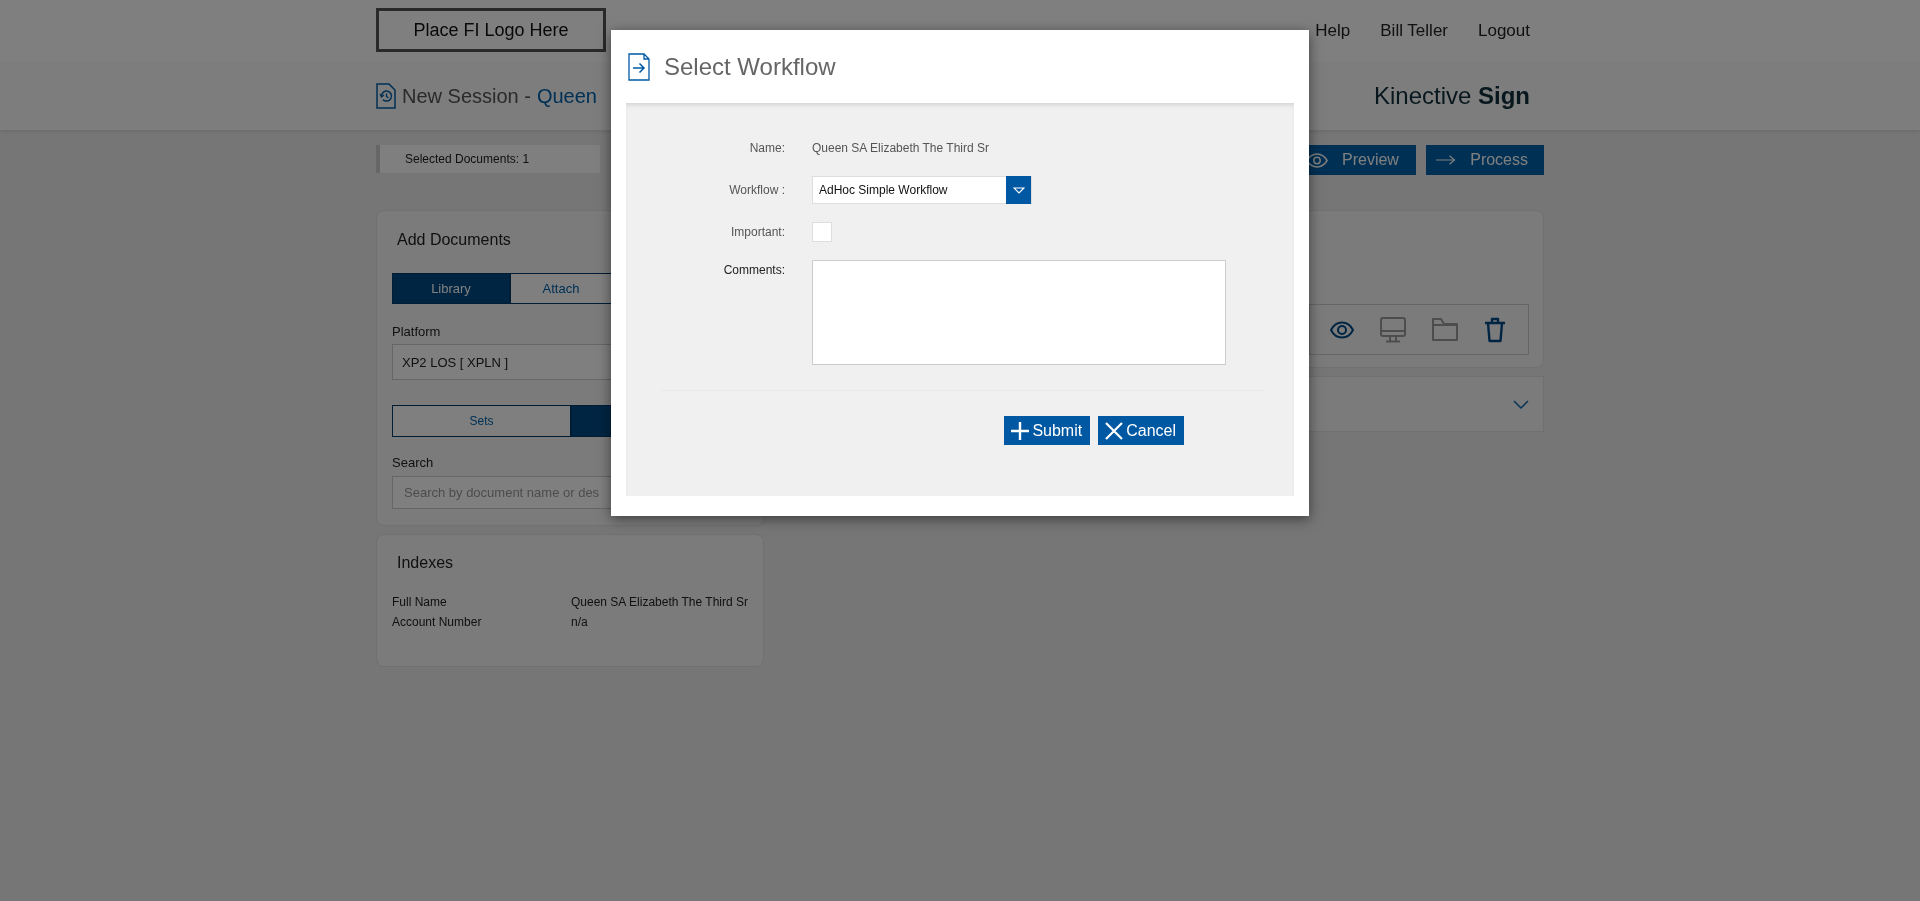 This screenshot has height=901, width=1920. Describe the element at coordinates (1020, 430) in the screenshot. I see `plus-icon` at that location.